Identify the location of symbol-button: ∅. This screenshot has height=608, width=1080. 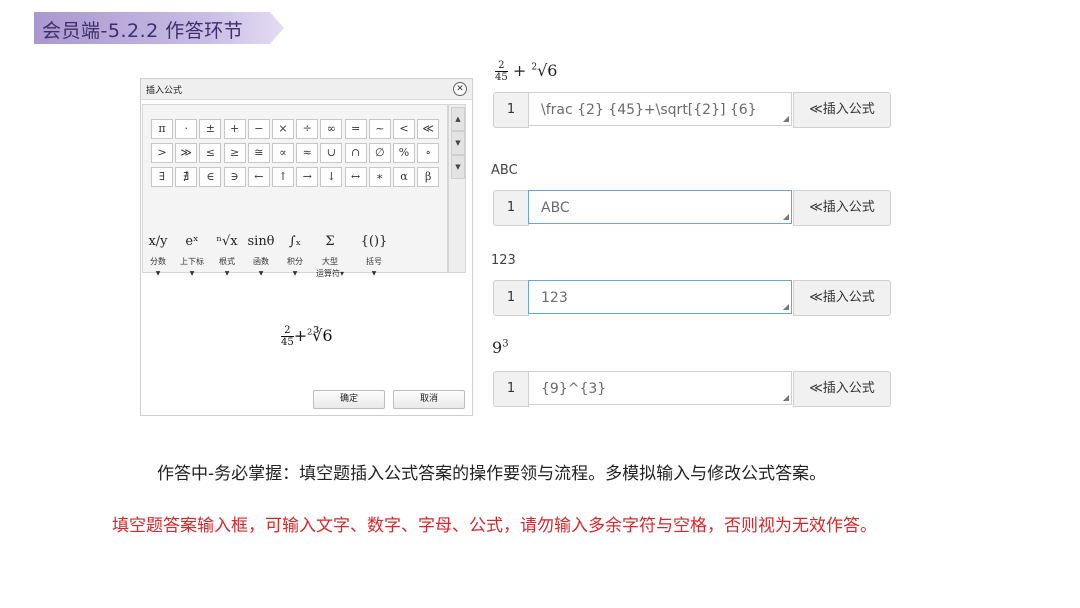
(379, 153).